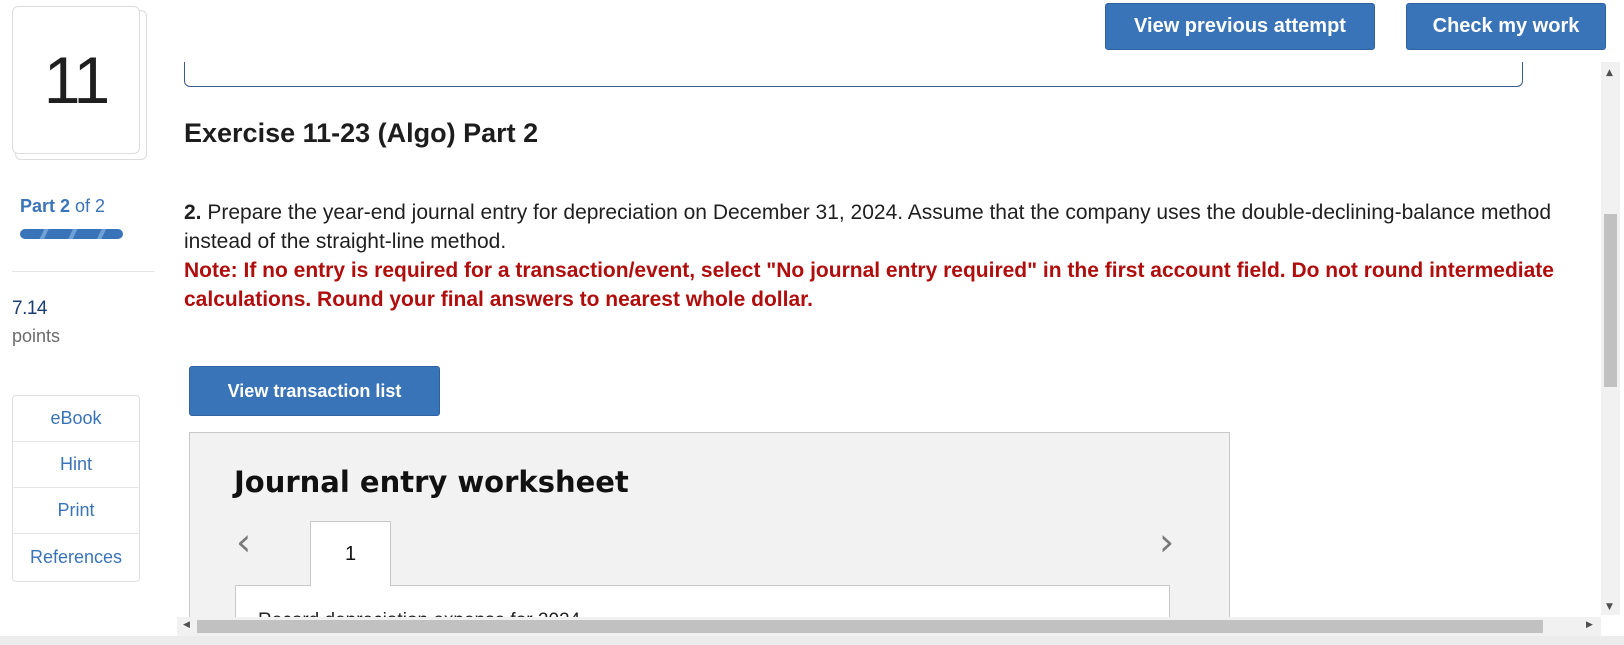  Describe the element at coordinates (1610, 300) in the screenshot. I see `vertical-scroll-thumb` at that location.